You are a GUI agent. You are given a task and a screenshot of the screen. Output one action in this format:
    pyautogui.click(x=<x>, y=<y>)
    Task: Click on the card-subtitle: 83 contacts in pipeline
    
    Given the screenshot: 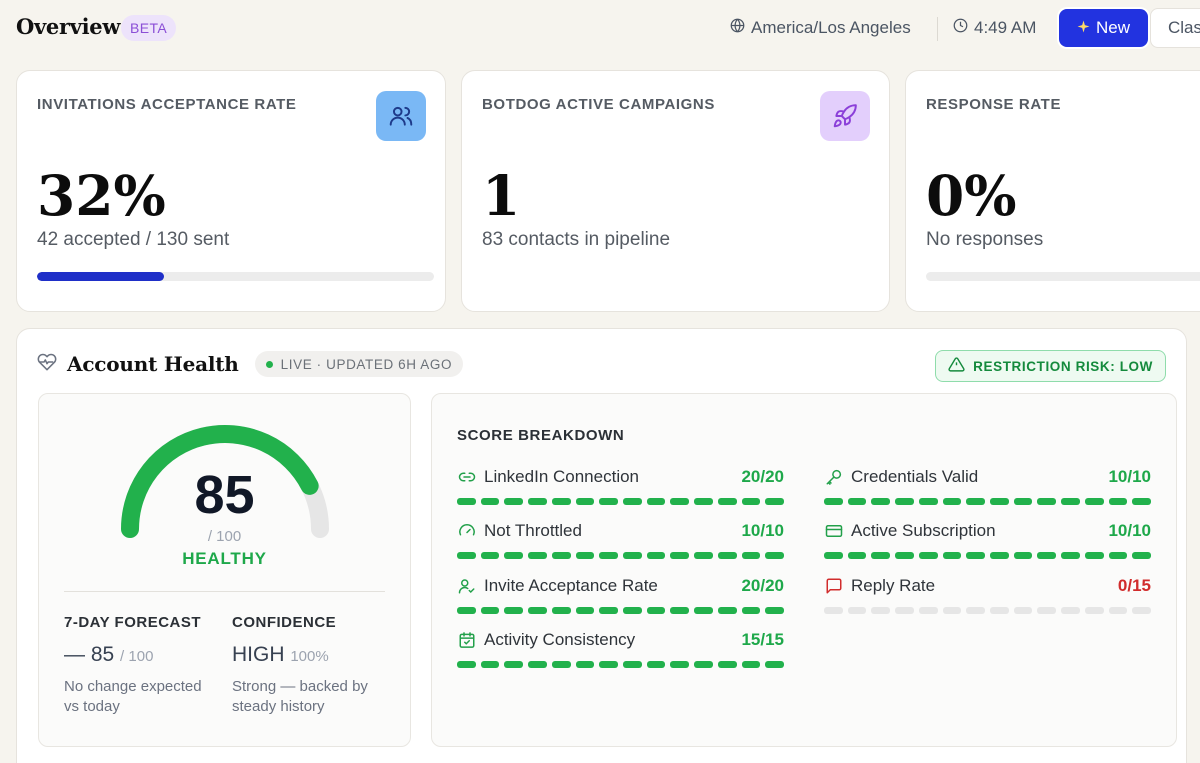 What is the action you would take?
    pyautogui.click(x=576, y=239)
    